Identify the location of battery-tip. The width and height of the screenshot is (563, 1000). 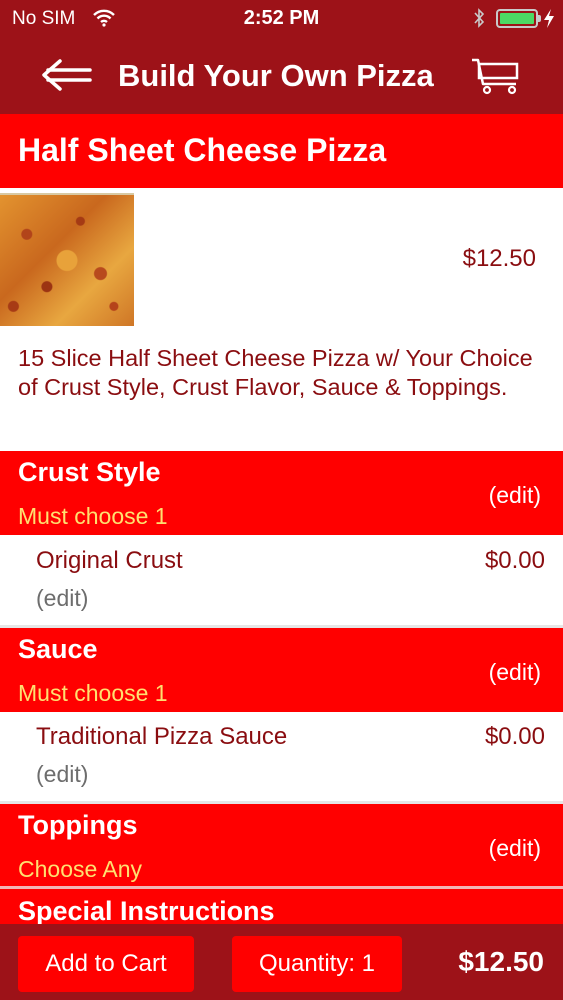
(539, 18).